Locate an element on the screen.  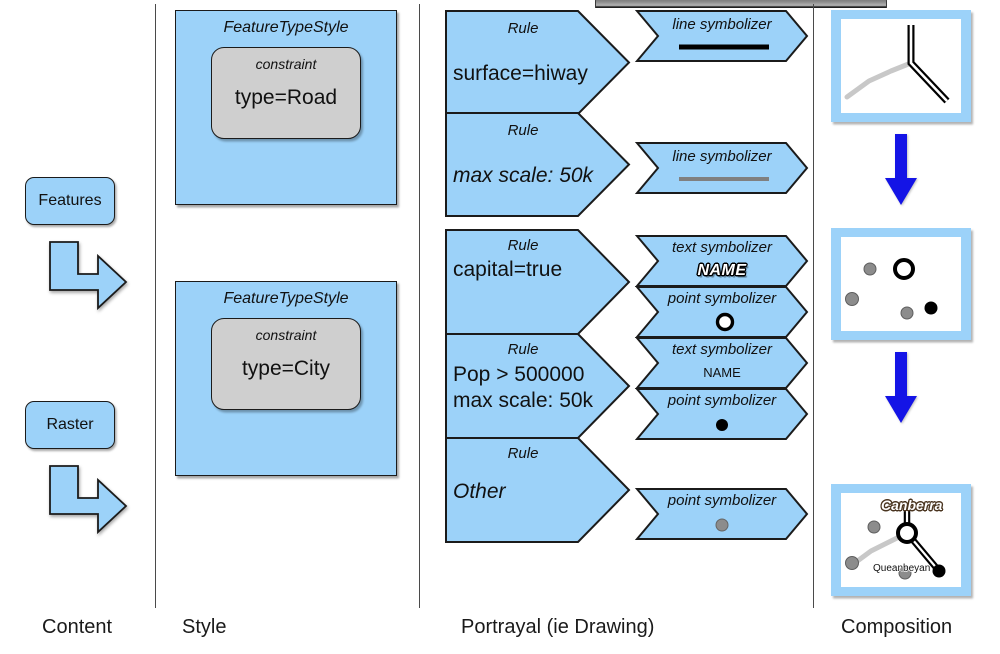
symbolizer-point-hollow: point symbolizer is located at coordinates (721, 312).